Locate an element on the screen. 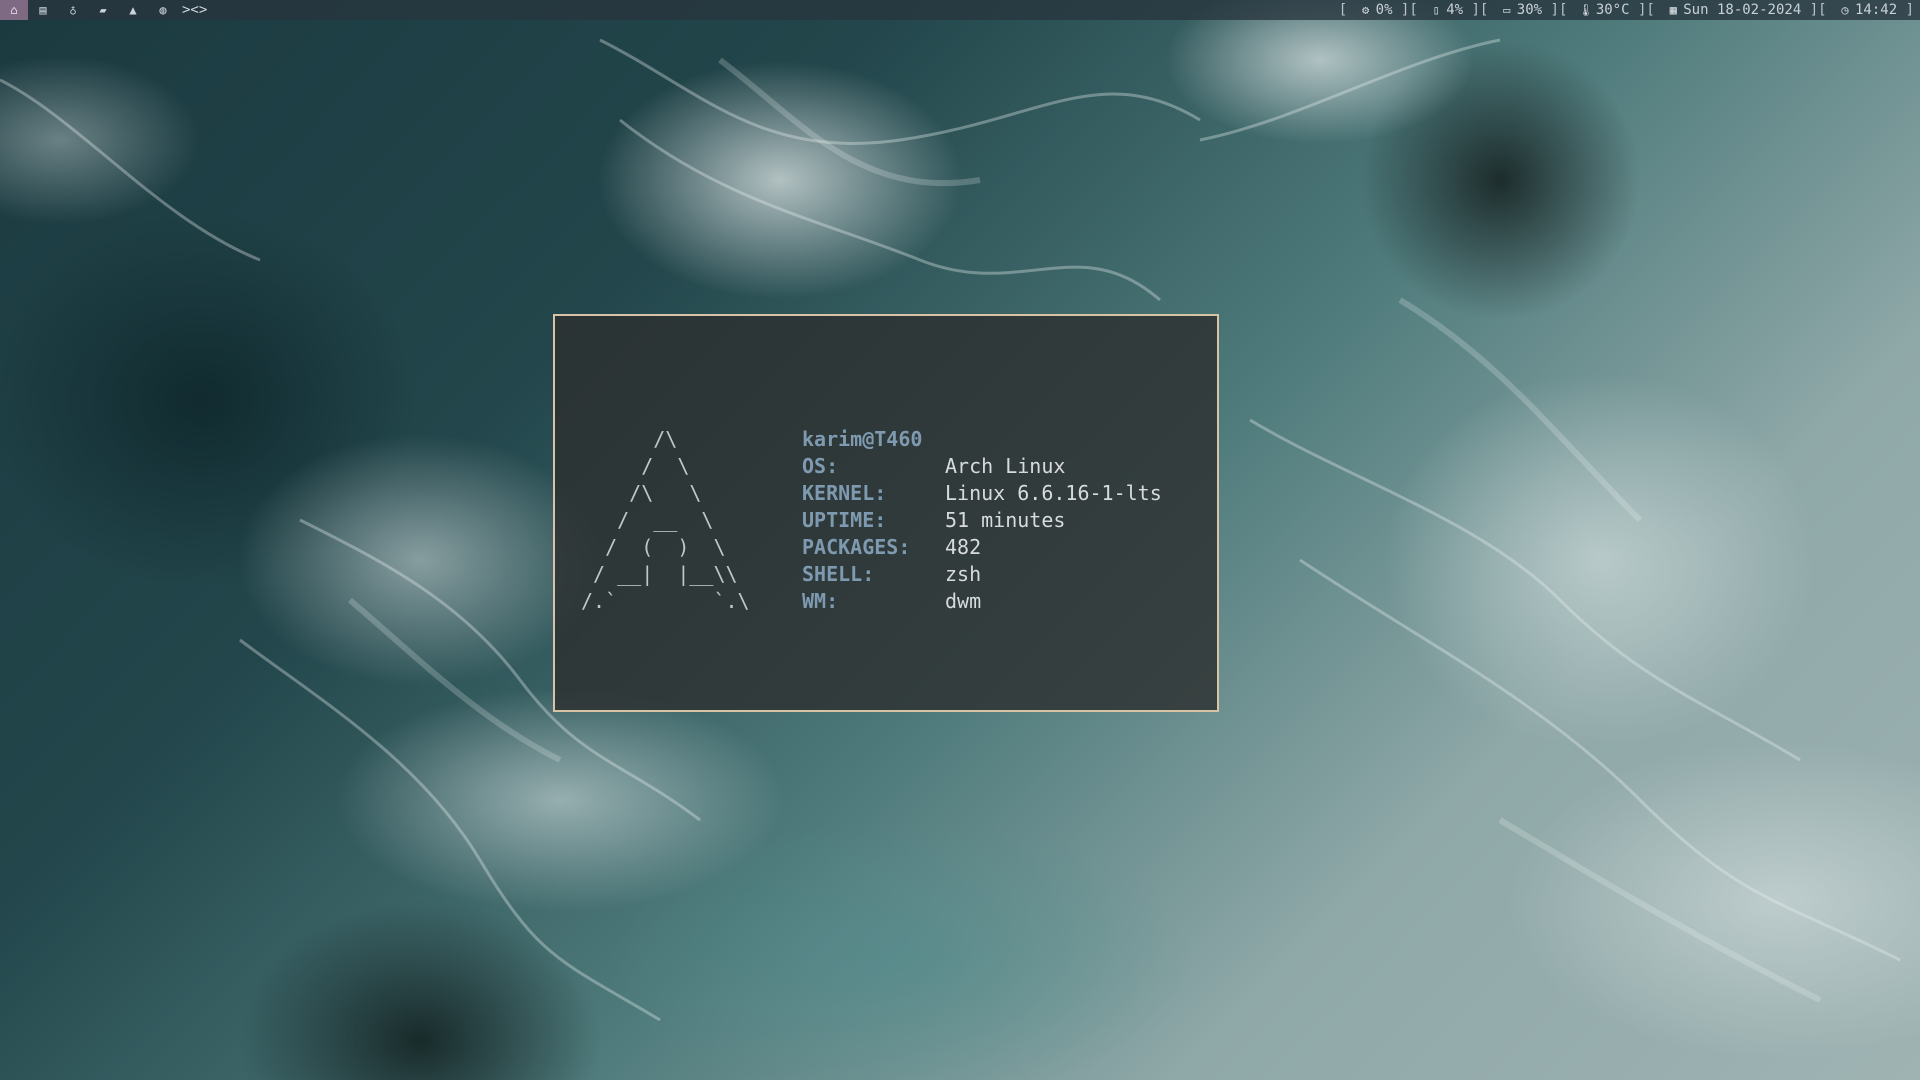  time-display: 14:42 is located at coordinates (1876, 10).